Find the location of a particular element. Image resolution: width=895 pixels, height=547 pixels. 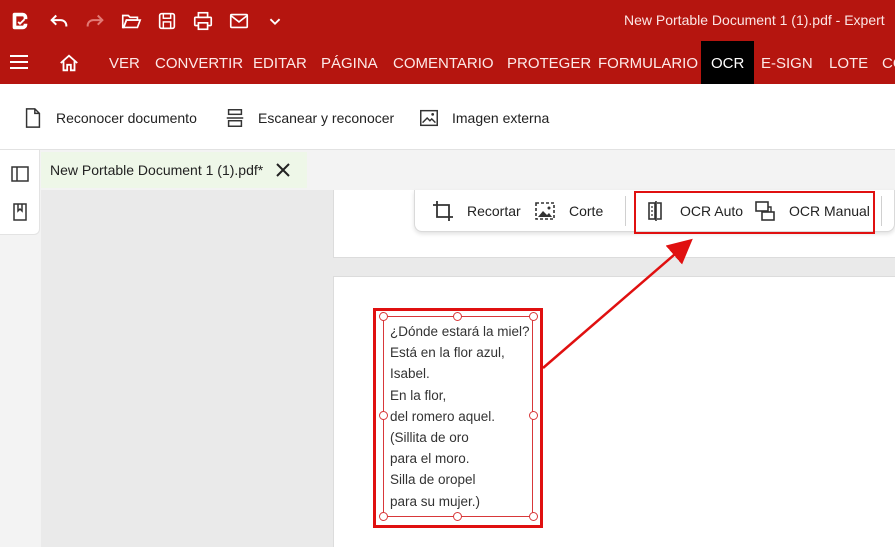

resize-handle-top is located at coordinates (457, 316).